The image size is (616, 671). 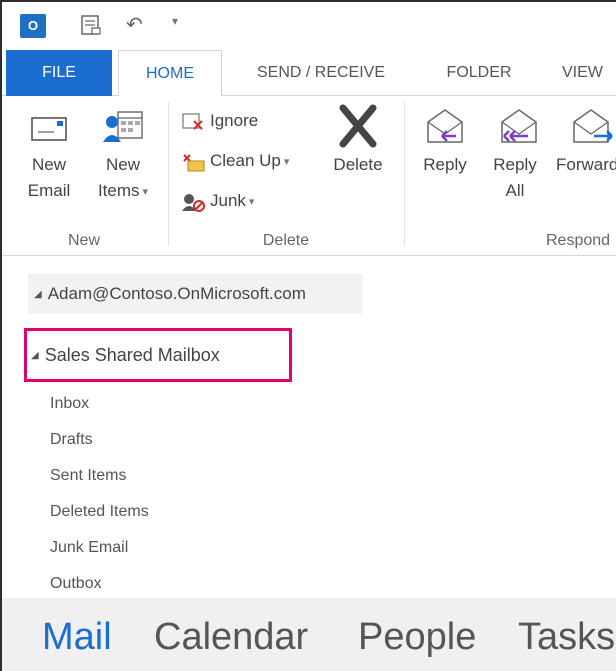 I want to click on delete-x-icon, so click(x=358, y=126).